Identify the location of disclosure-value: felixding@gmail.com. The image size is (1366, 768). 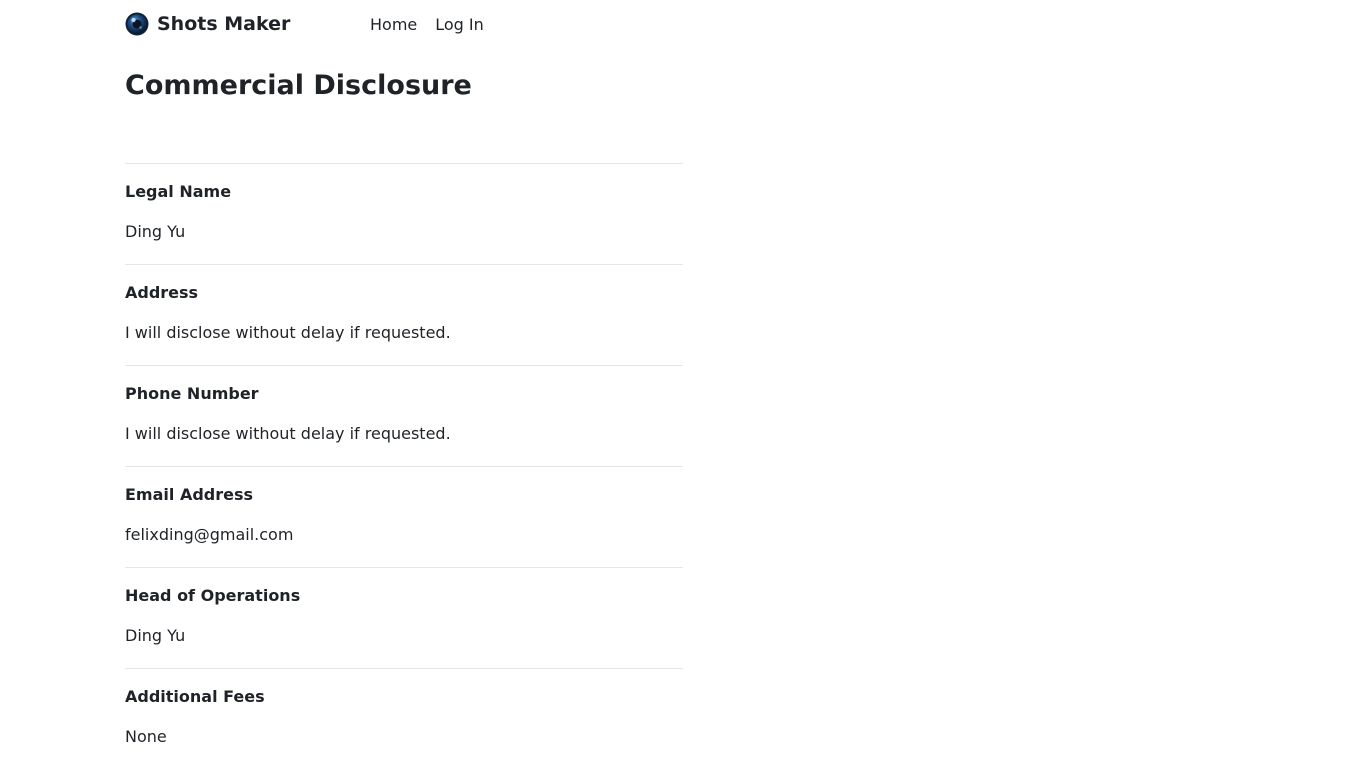
(209, 534).